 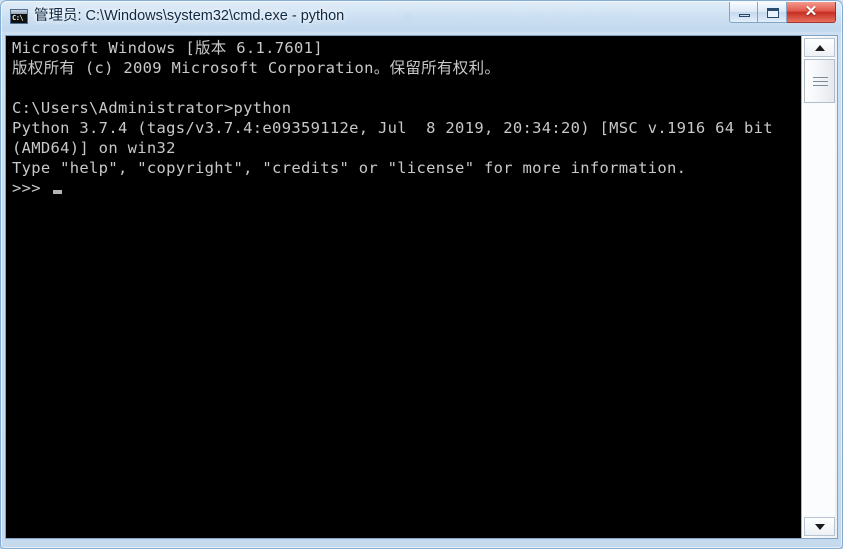 What do you see at coordinates (57, 192) in the screenshot?
I see `text-cursor` at bounding box center [57, 192].